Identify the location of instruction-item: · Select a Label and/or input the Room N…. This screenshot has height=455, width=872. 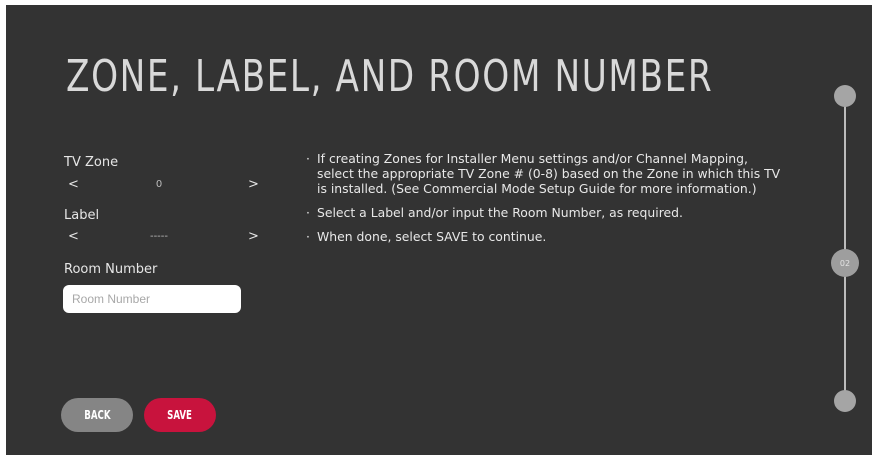
(546, 212).